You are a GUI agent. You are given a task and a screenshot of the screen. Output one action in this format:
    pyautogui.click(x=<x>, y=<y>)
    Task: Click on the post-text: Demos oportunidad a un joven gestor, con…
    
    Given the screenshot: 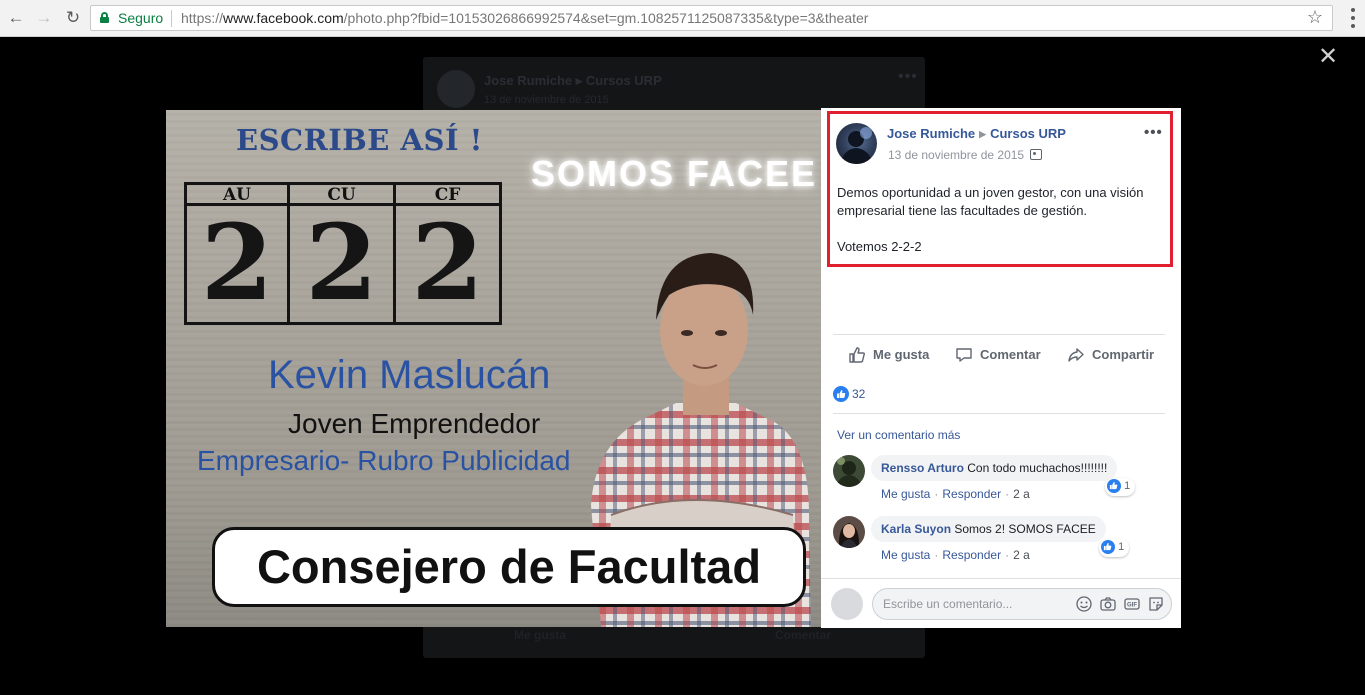 What is the action you would take?
    pyautogui.click(x=999, y=220)
    